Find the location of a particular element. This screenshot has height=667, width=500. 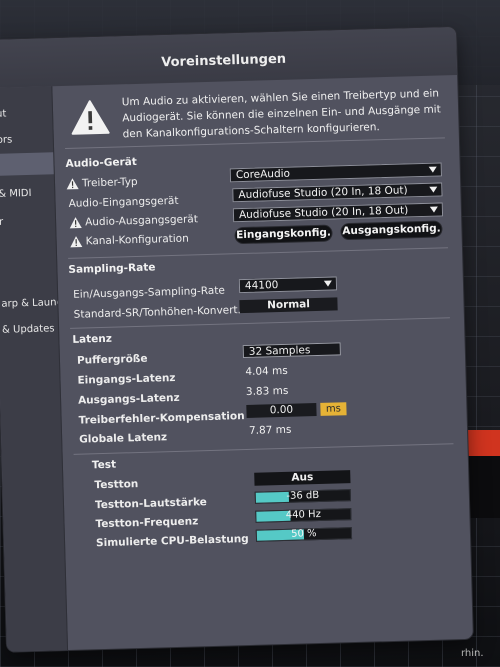

window-title: Voreinstellungen is located at coordinates (224, 61).